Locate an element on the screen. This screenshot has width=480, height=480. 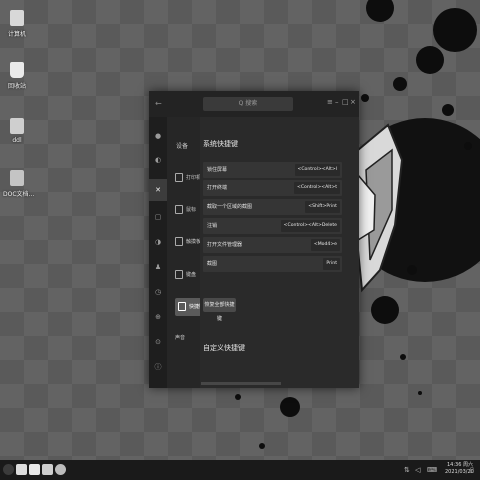
clock-time: 14:36 周六 is located at coordinates (460, 465).